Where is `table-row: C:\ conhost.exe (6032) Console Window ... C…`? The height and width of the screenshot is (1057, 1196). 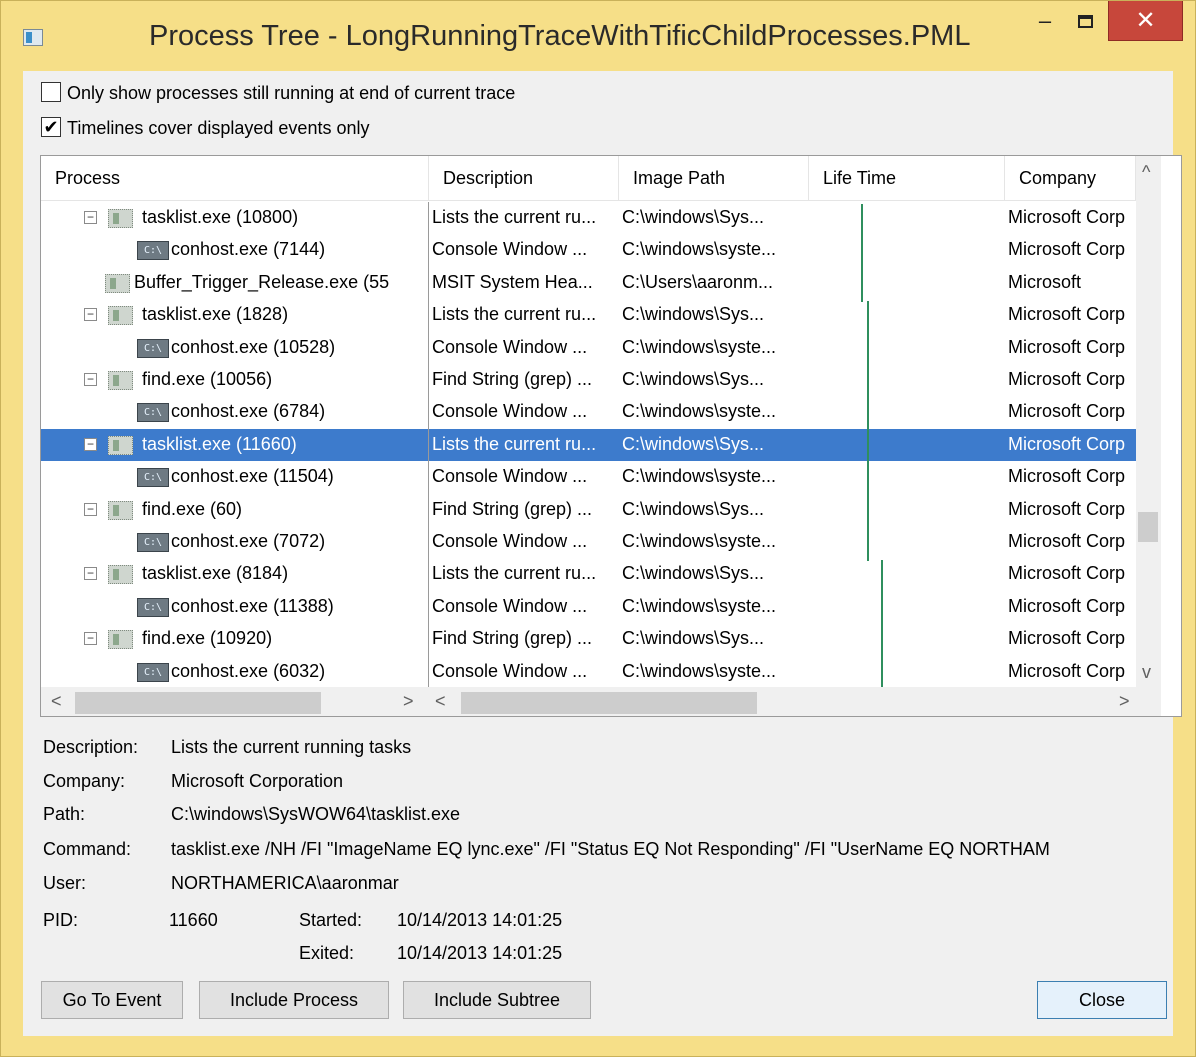
table-row: C:\ conhost.exe (6032) Console Window ... C… is located at coordinates (589, 671).